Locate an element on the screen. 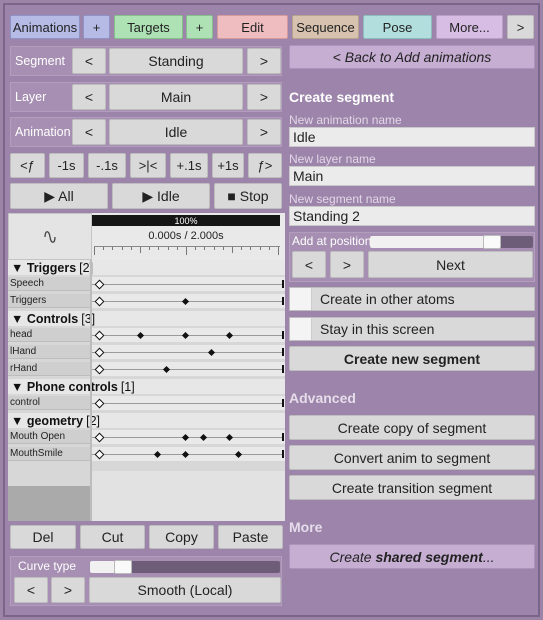  segment-dropdown: Standing is located at coordinates (176, 61).